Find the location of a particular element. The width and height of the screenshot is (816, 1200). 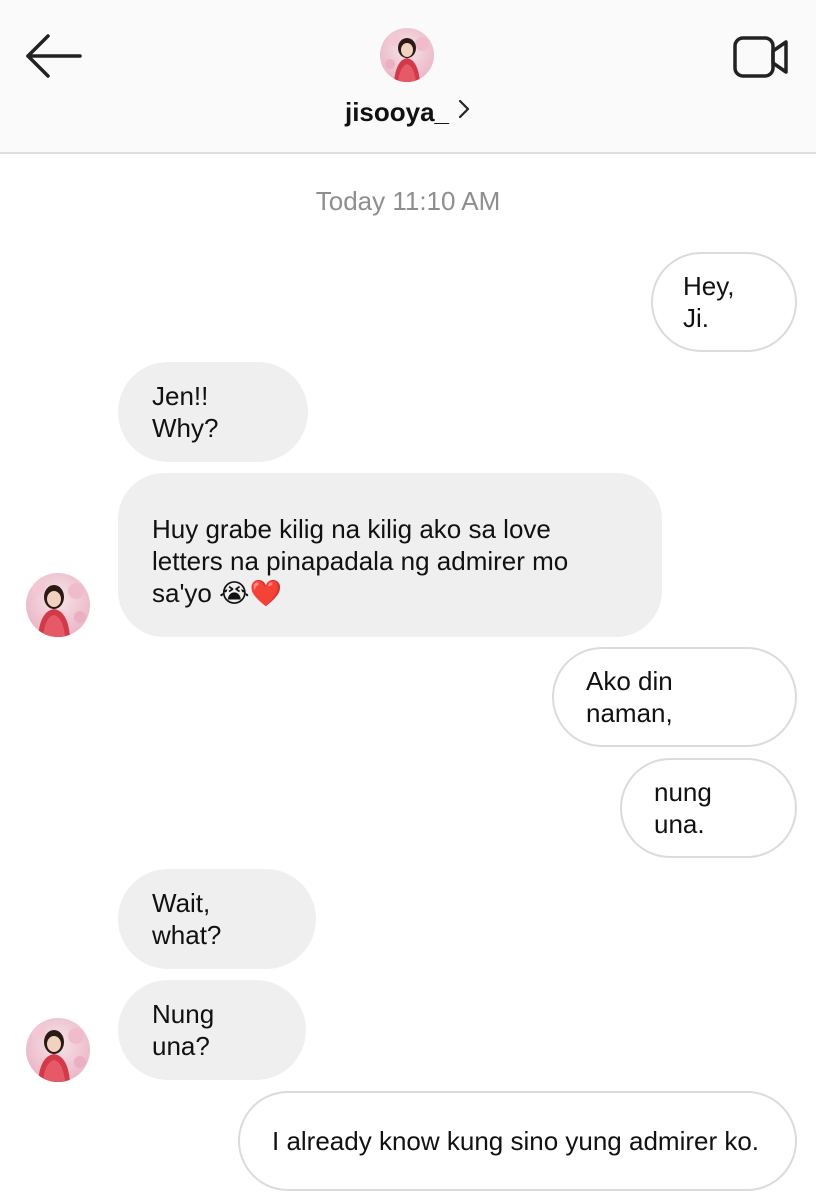

chevron-right-icon is located at coordinates (464, 109).